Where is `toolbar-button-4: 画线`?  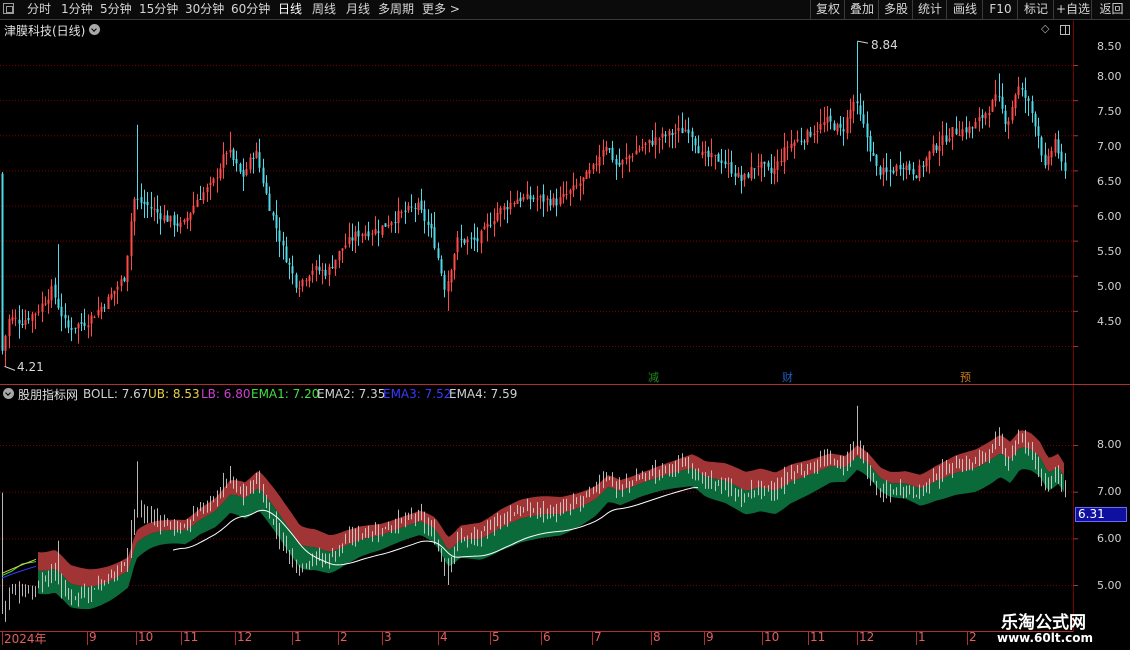 toolbar-button-4: 画线 is located at coordinates (964, 9).